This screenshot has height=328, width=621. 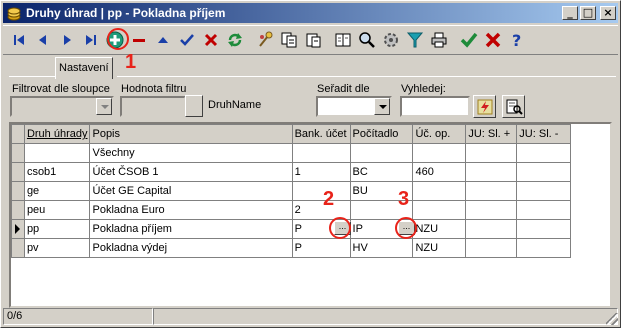 What do you see at coordinates (191, 172) in the screenshot?
I see `cell-popis: Účet ČSOB 1` at bounding box center [191, 172].